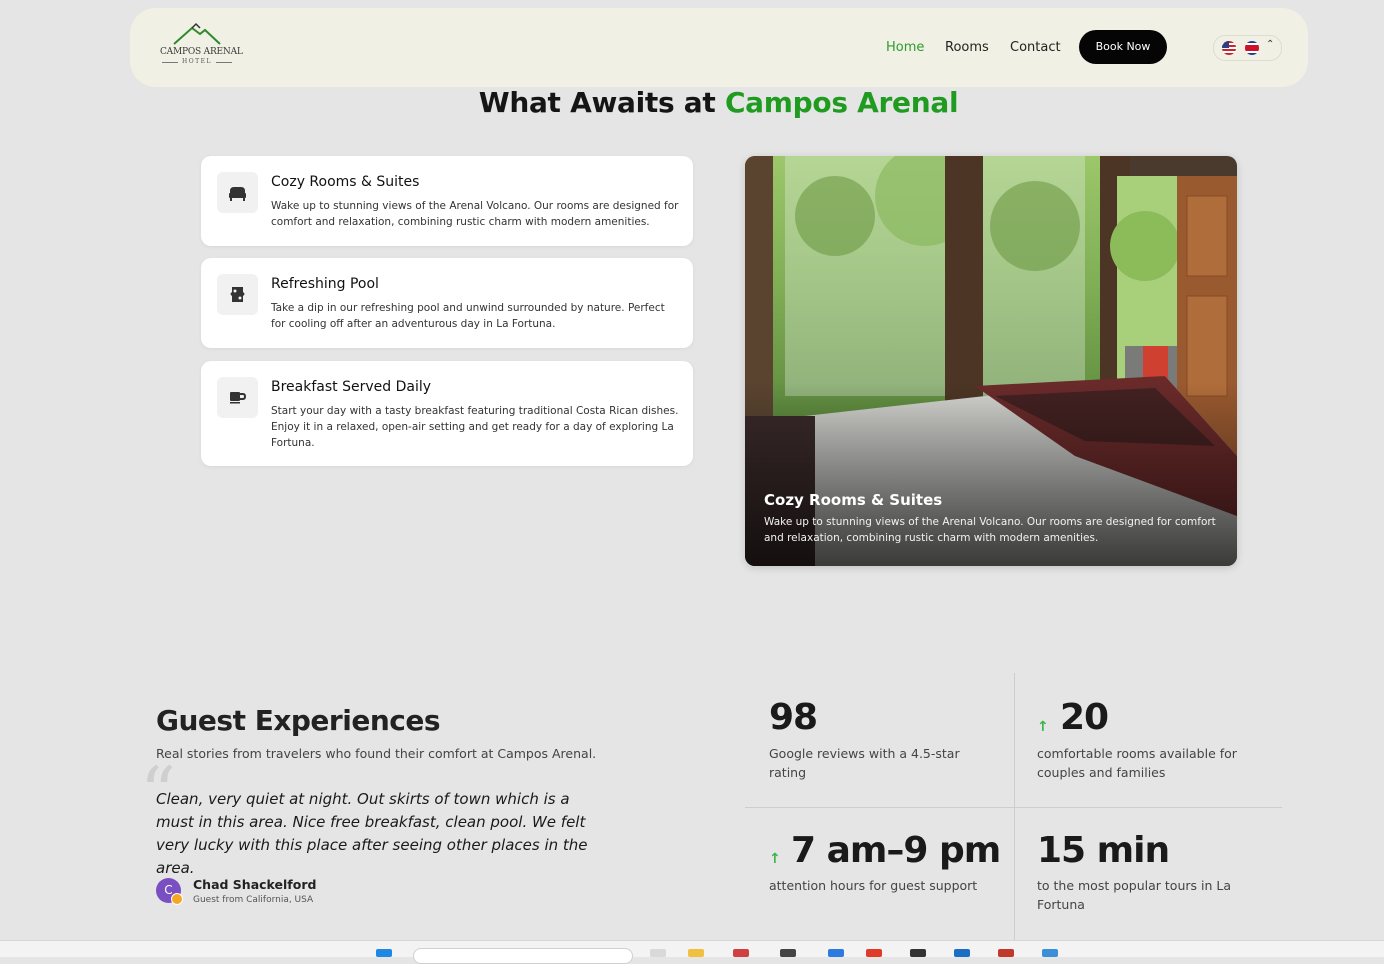 This screenshot has height=964, width=1384. What do you see at coordinates (197, 61) in the screenshot?
I see `logo-sub: HOTEL` at bounding box center [197, 61].